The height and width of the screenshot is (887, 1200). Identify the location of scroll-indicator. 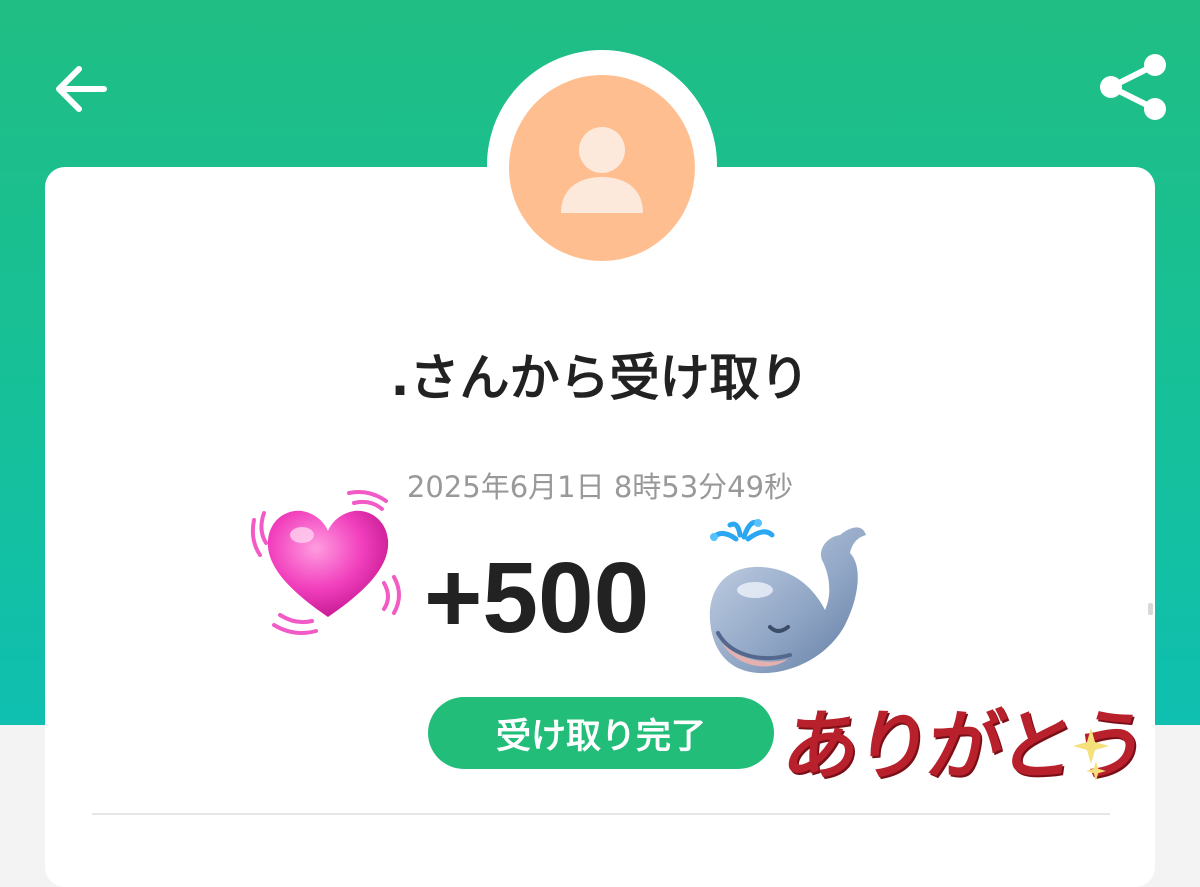
(1150, 609).